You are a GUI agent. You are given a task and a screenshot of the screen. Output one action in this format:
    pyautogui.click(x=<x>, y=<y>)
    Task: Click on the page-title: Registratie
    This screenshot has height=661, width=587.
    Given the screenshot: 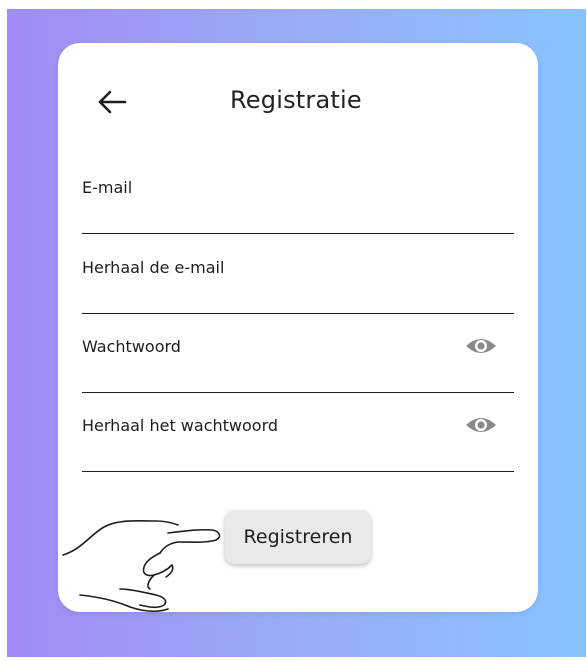 What is the action you would take?
    pyautogui.click(x=296, y=100)
    